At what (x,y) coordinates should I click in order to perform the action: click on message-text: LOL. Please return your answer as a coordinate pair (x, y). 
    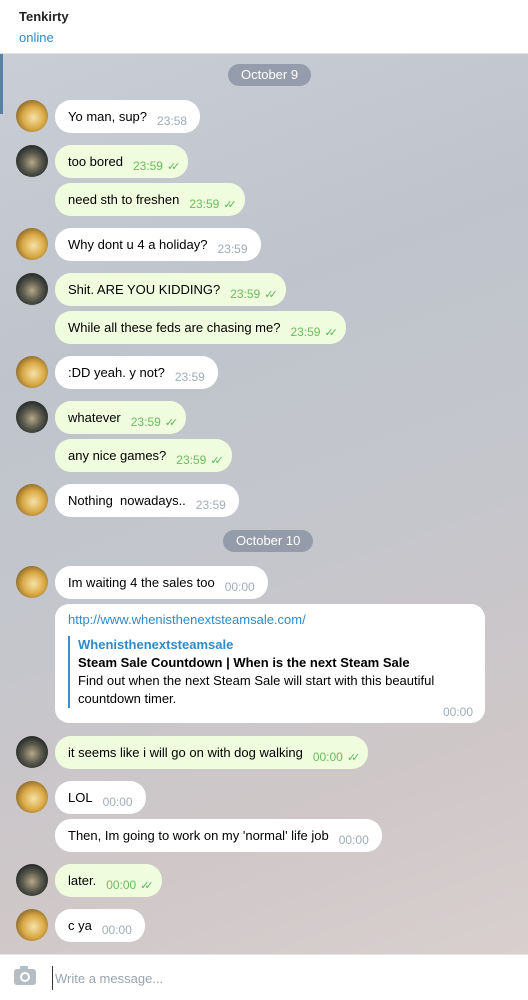
    Looking at the image, I should click on (80, 797).